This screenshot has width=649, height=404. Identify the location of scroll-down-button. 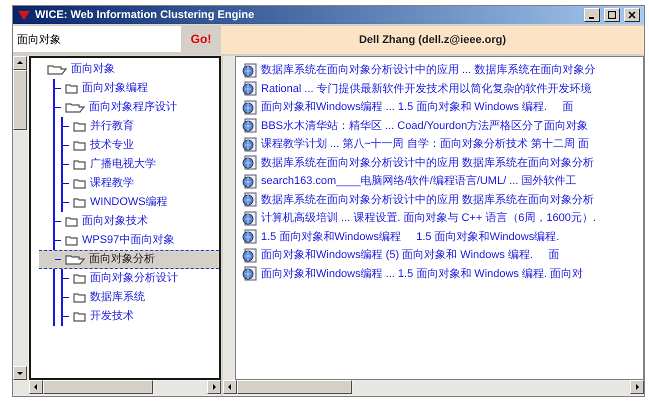
(20, 373).